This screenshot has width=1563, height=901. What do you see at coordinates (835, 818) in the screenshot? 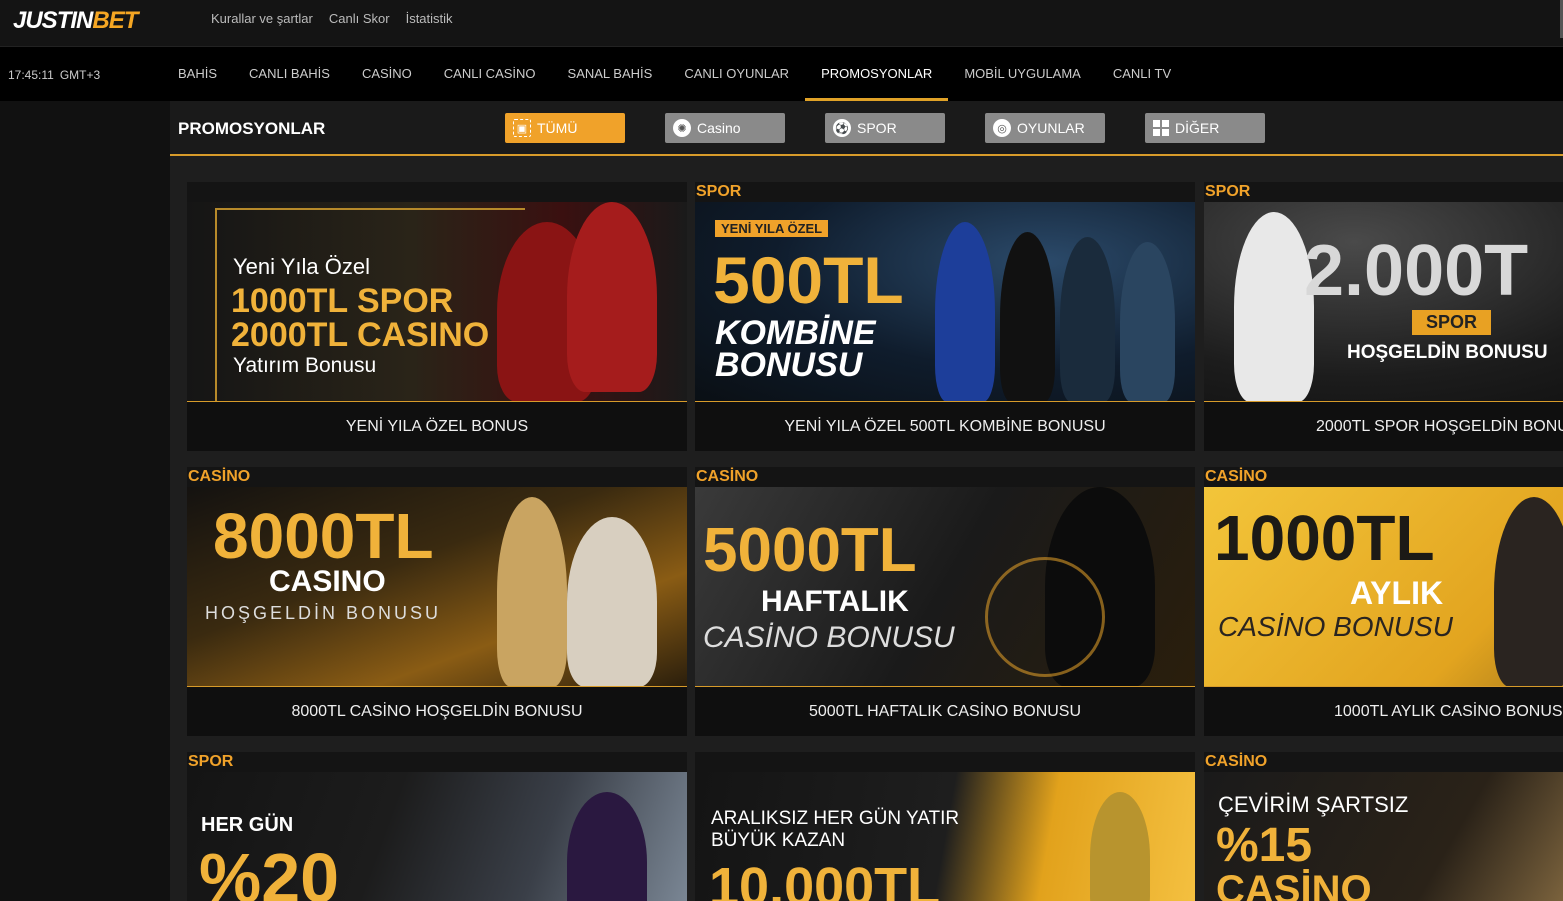
I see `banner-line: ARALIKSIZ HER GÜN YATIR` at bounding box center [835, 818].